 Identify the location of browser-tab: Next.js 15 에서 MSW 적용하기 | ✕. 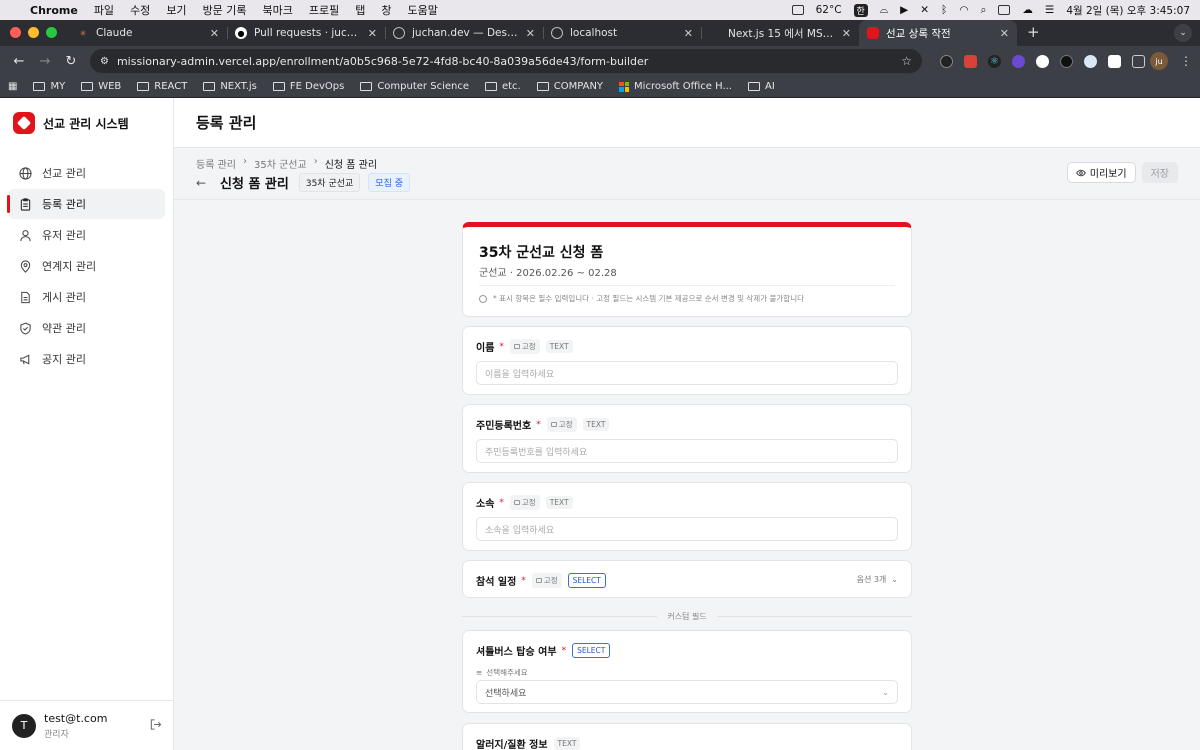
(780, 33).